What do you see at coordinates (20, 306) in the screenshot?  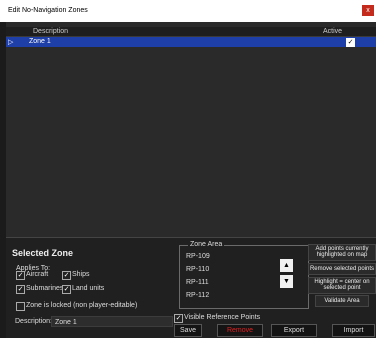 I see `zone-locked-checkbox` at bounding box center [20, 306].